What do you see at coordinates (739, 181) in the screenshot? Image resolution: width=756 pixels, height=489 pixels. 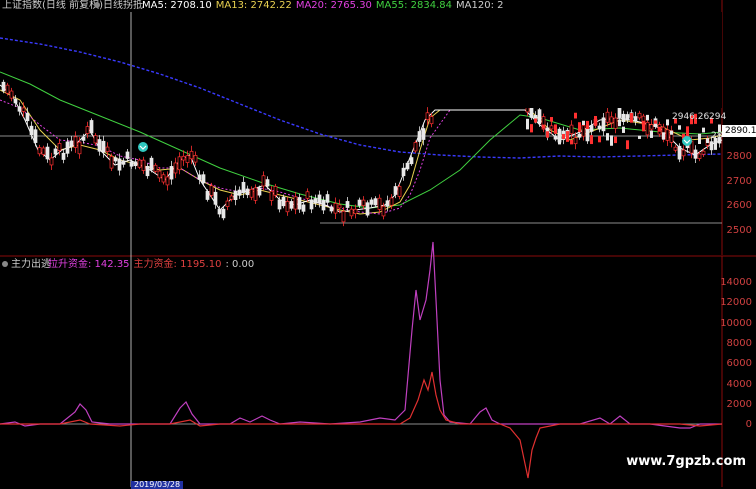 I see `price-tick: 2700` at bounding box center [739, 181].